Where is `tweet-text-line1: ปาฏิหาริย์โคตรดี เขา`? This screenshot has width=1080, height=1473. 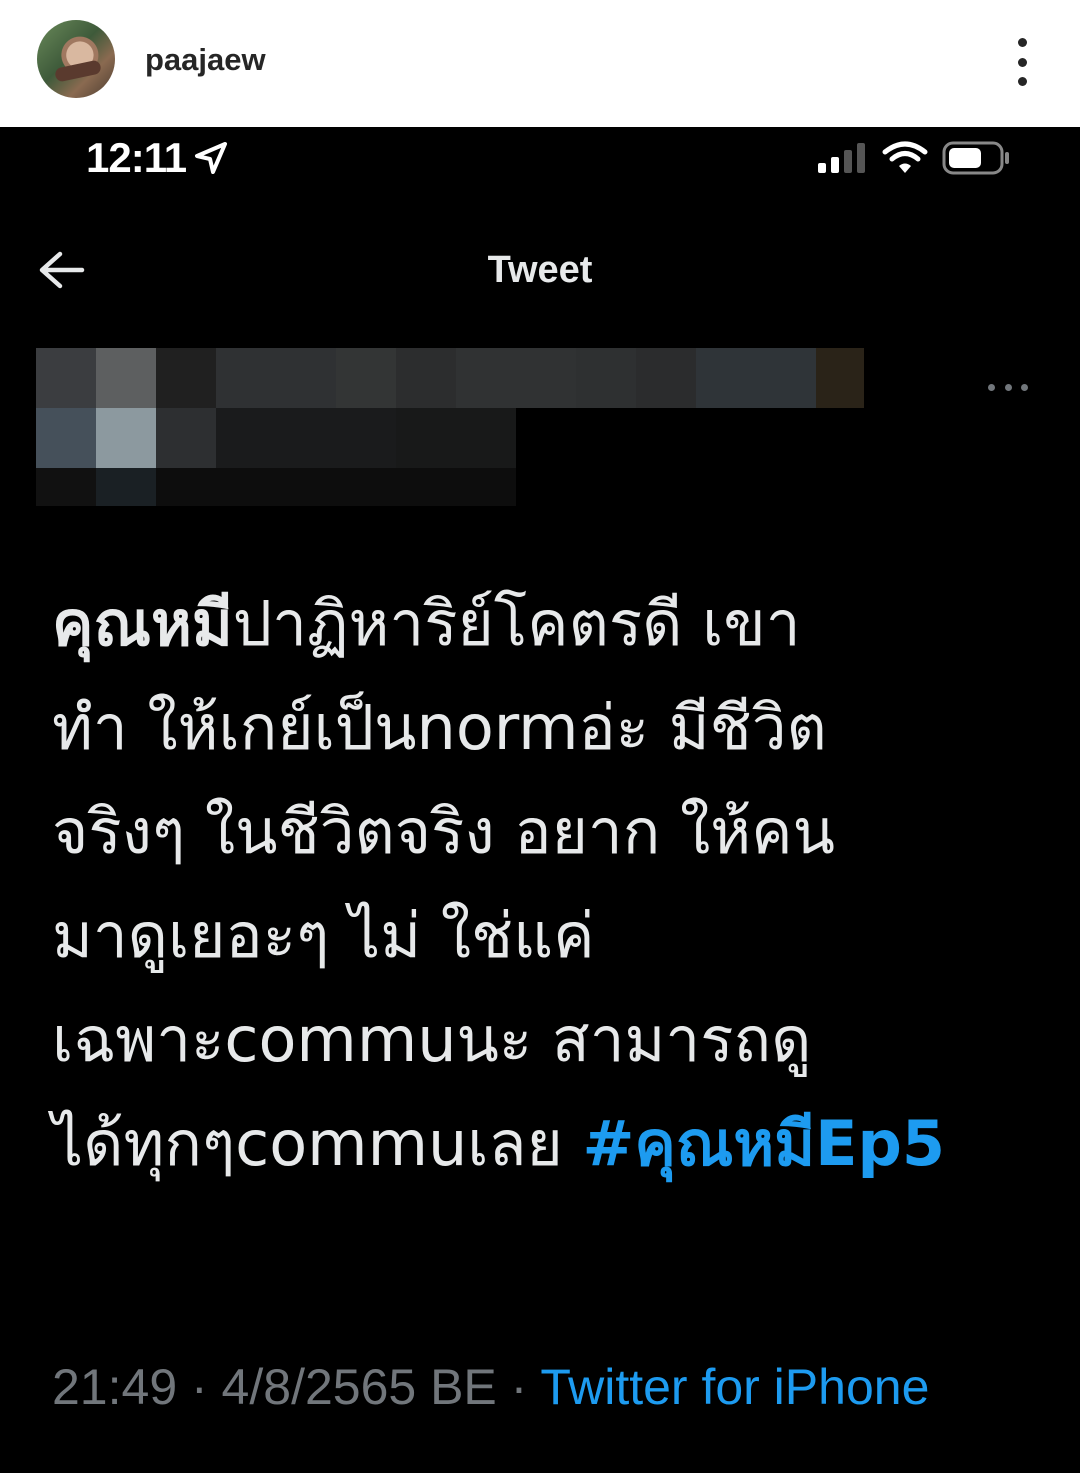
tweet-text-line1: ปาฏิหาริย์โคตรดี เขา is located at coordinates (516, 623).